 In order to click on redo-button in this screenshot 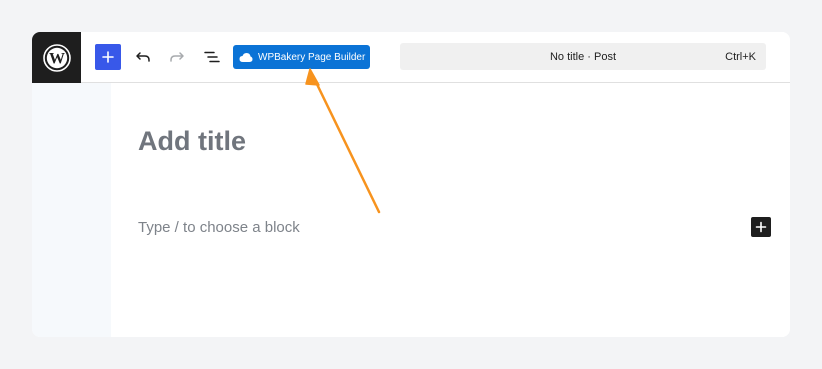, I will do `click(177, 57)`.